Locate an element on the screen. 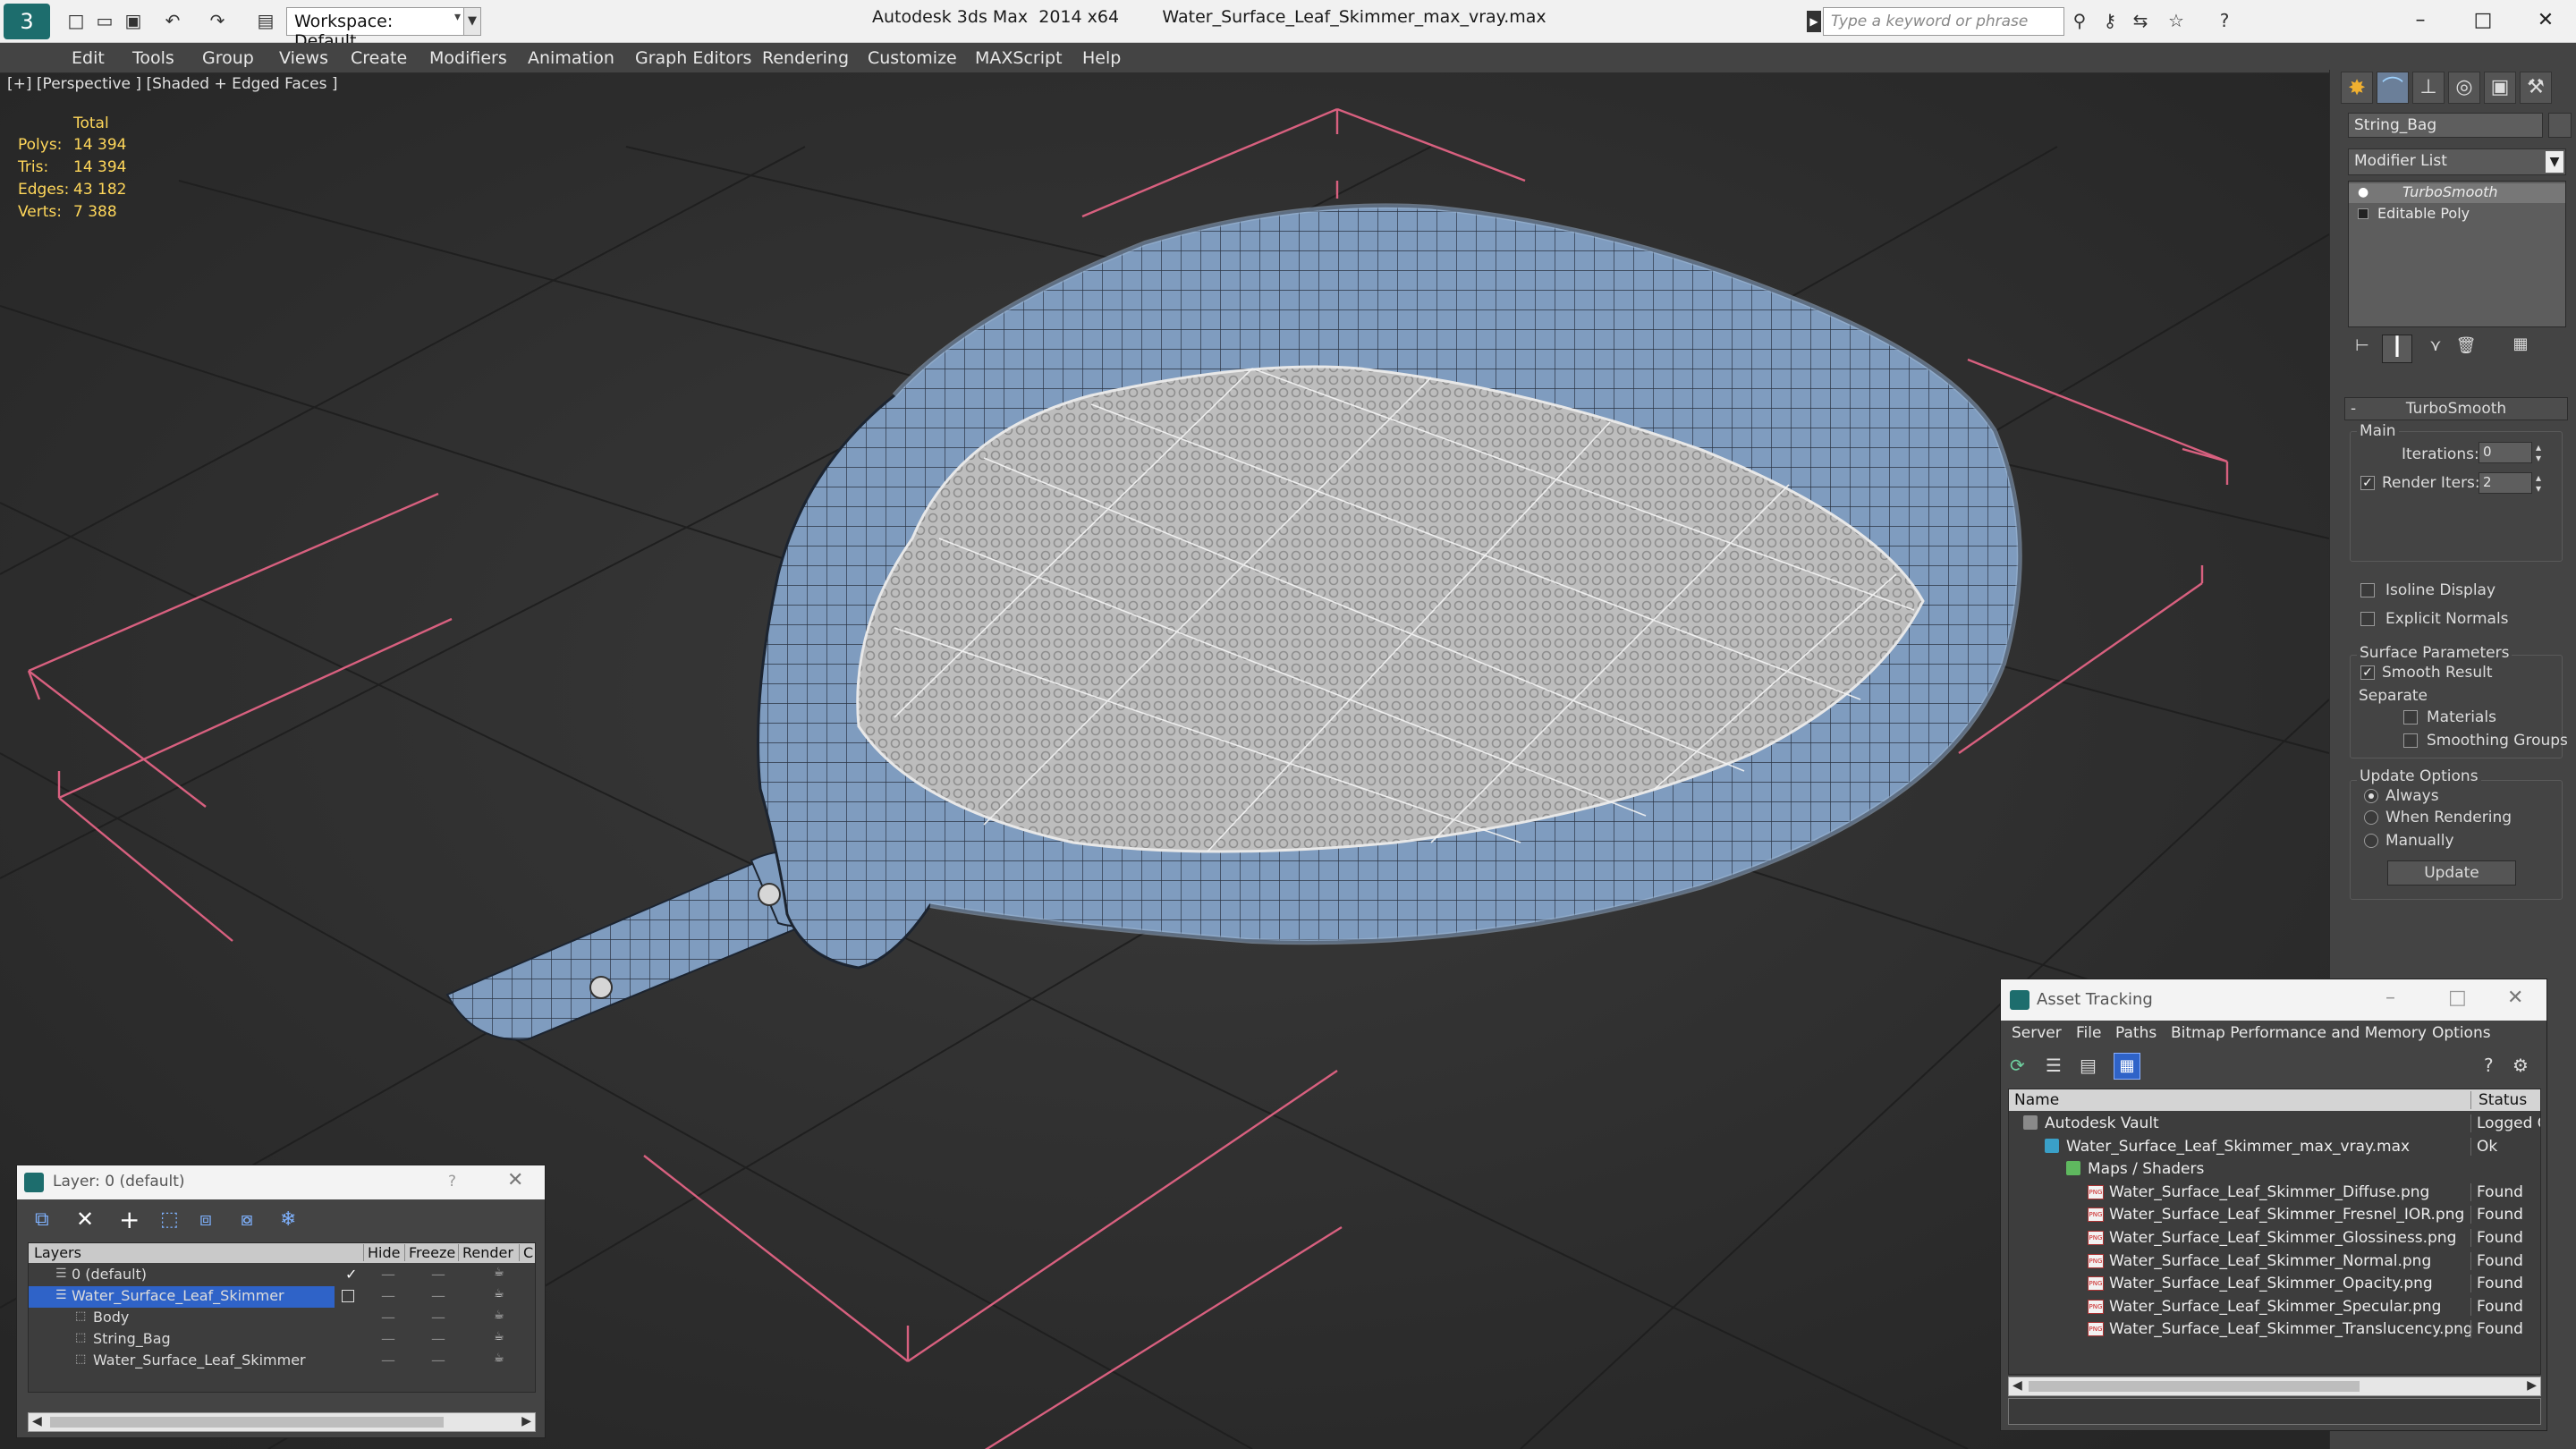  column-status: Status is located at coordinates (2498, 1100).